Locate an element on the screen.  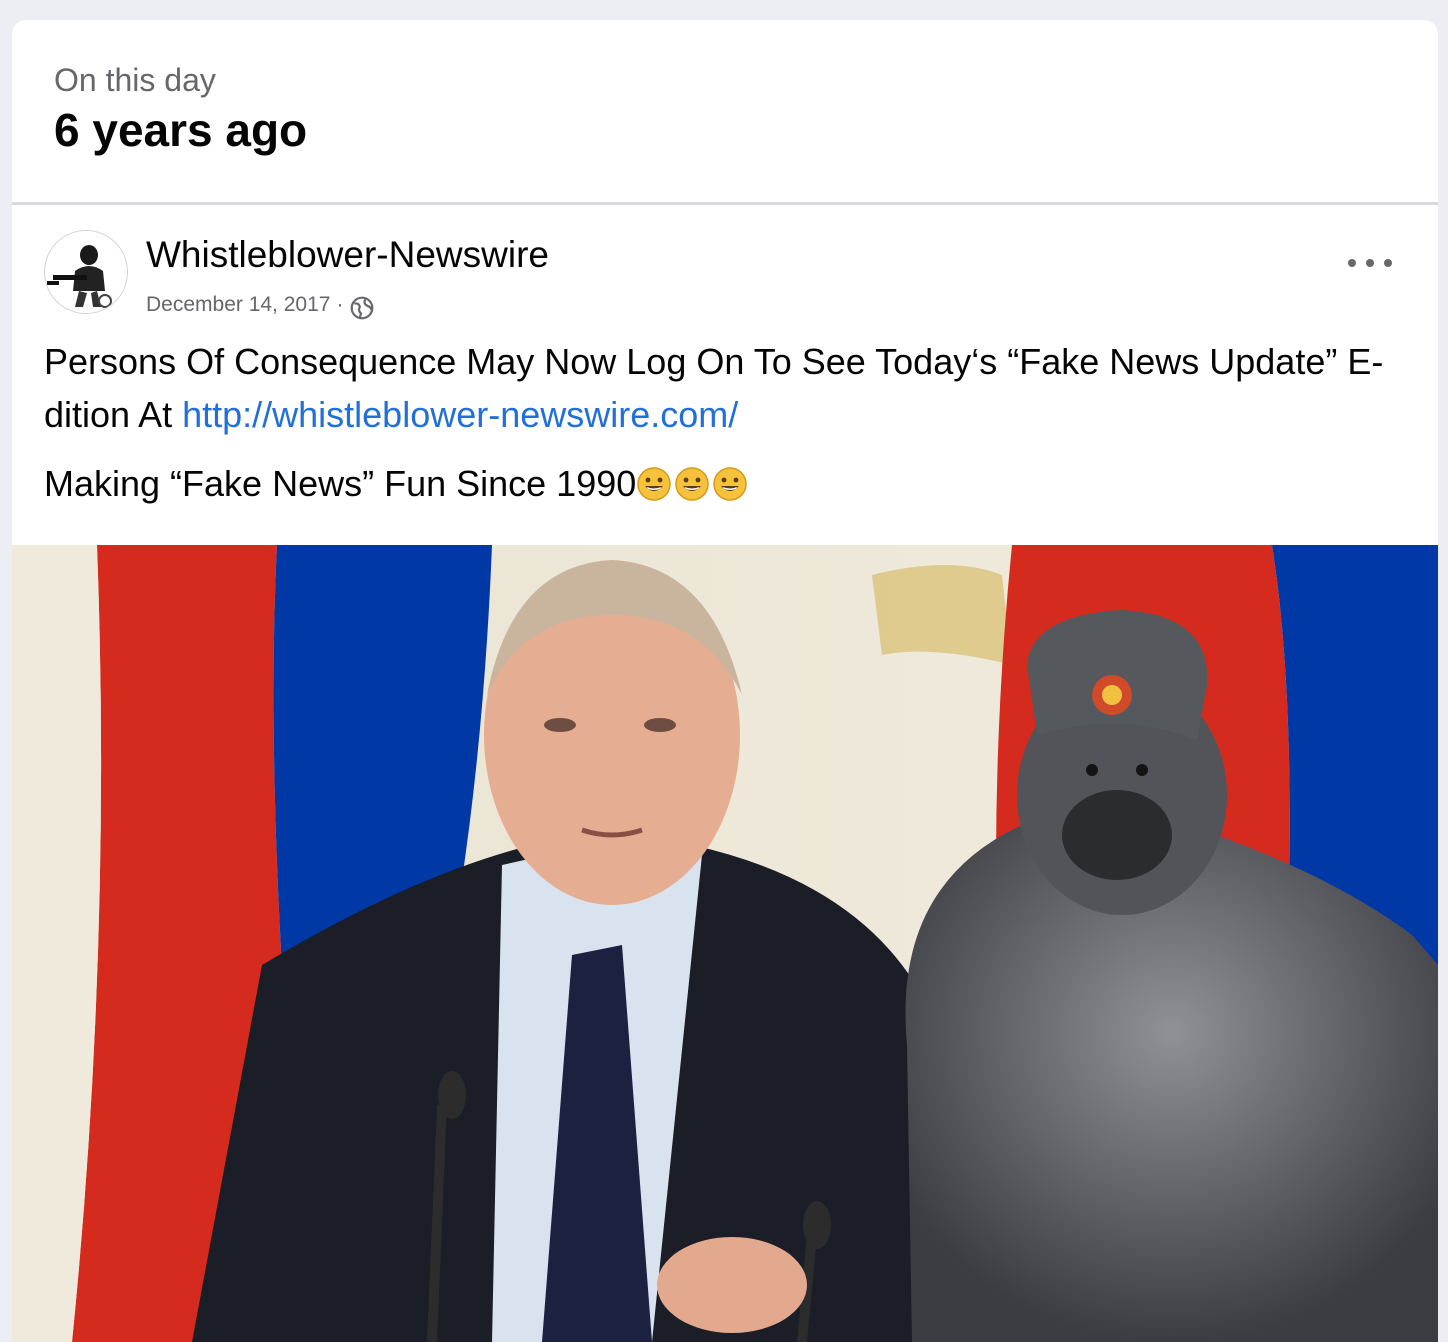
more-options-button is located at coordinates (1370, 263).